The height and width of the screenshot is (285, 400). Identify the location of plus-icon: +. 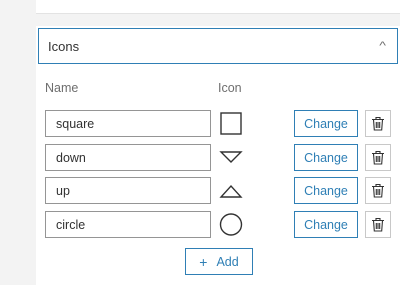
(203, 261).